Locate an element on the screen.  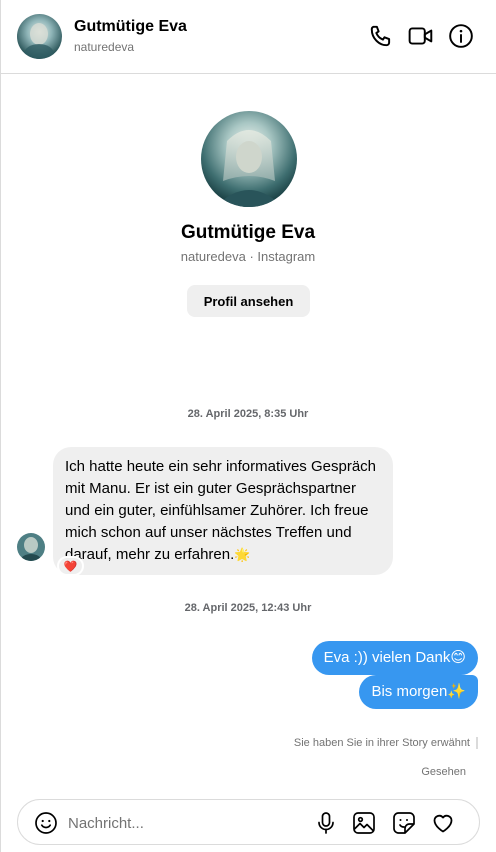
seen-status: Gesehen is located at coordinates (443, 772).